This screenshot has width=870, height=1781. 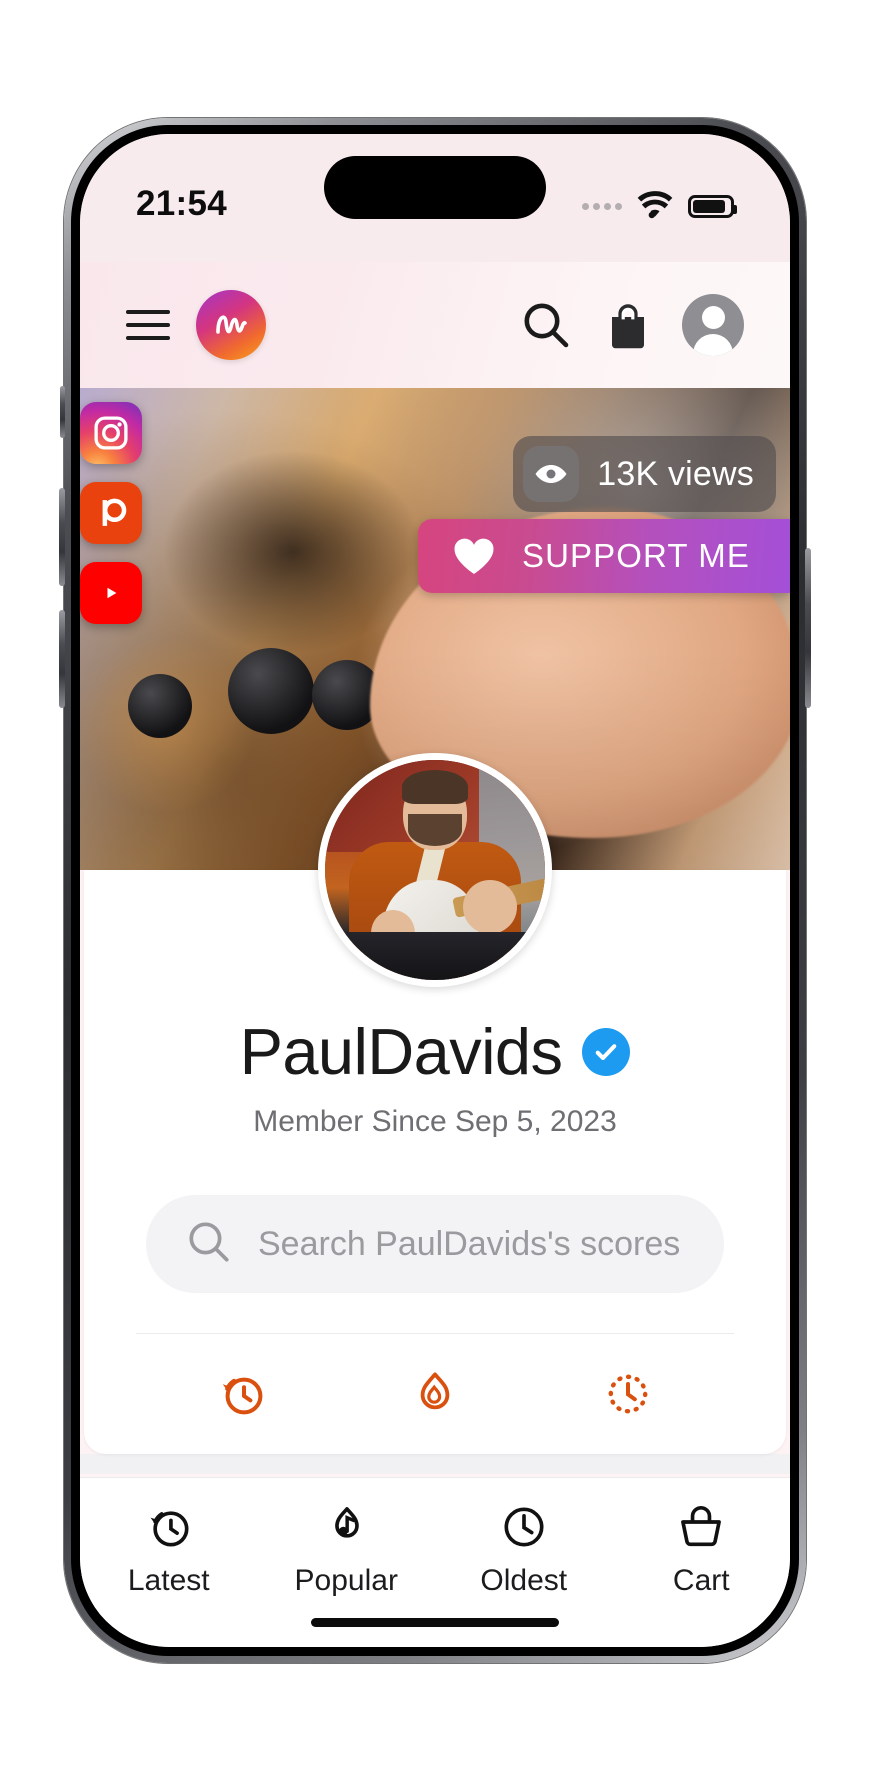 What do you see at coordinates (524, 1580) in the screenshot?
I see `tab-oldest-label: Oldest` at bounding box center [524, 1580].